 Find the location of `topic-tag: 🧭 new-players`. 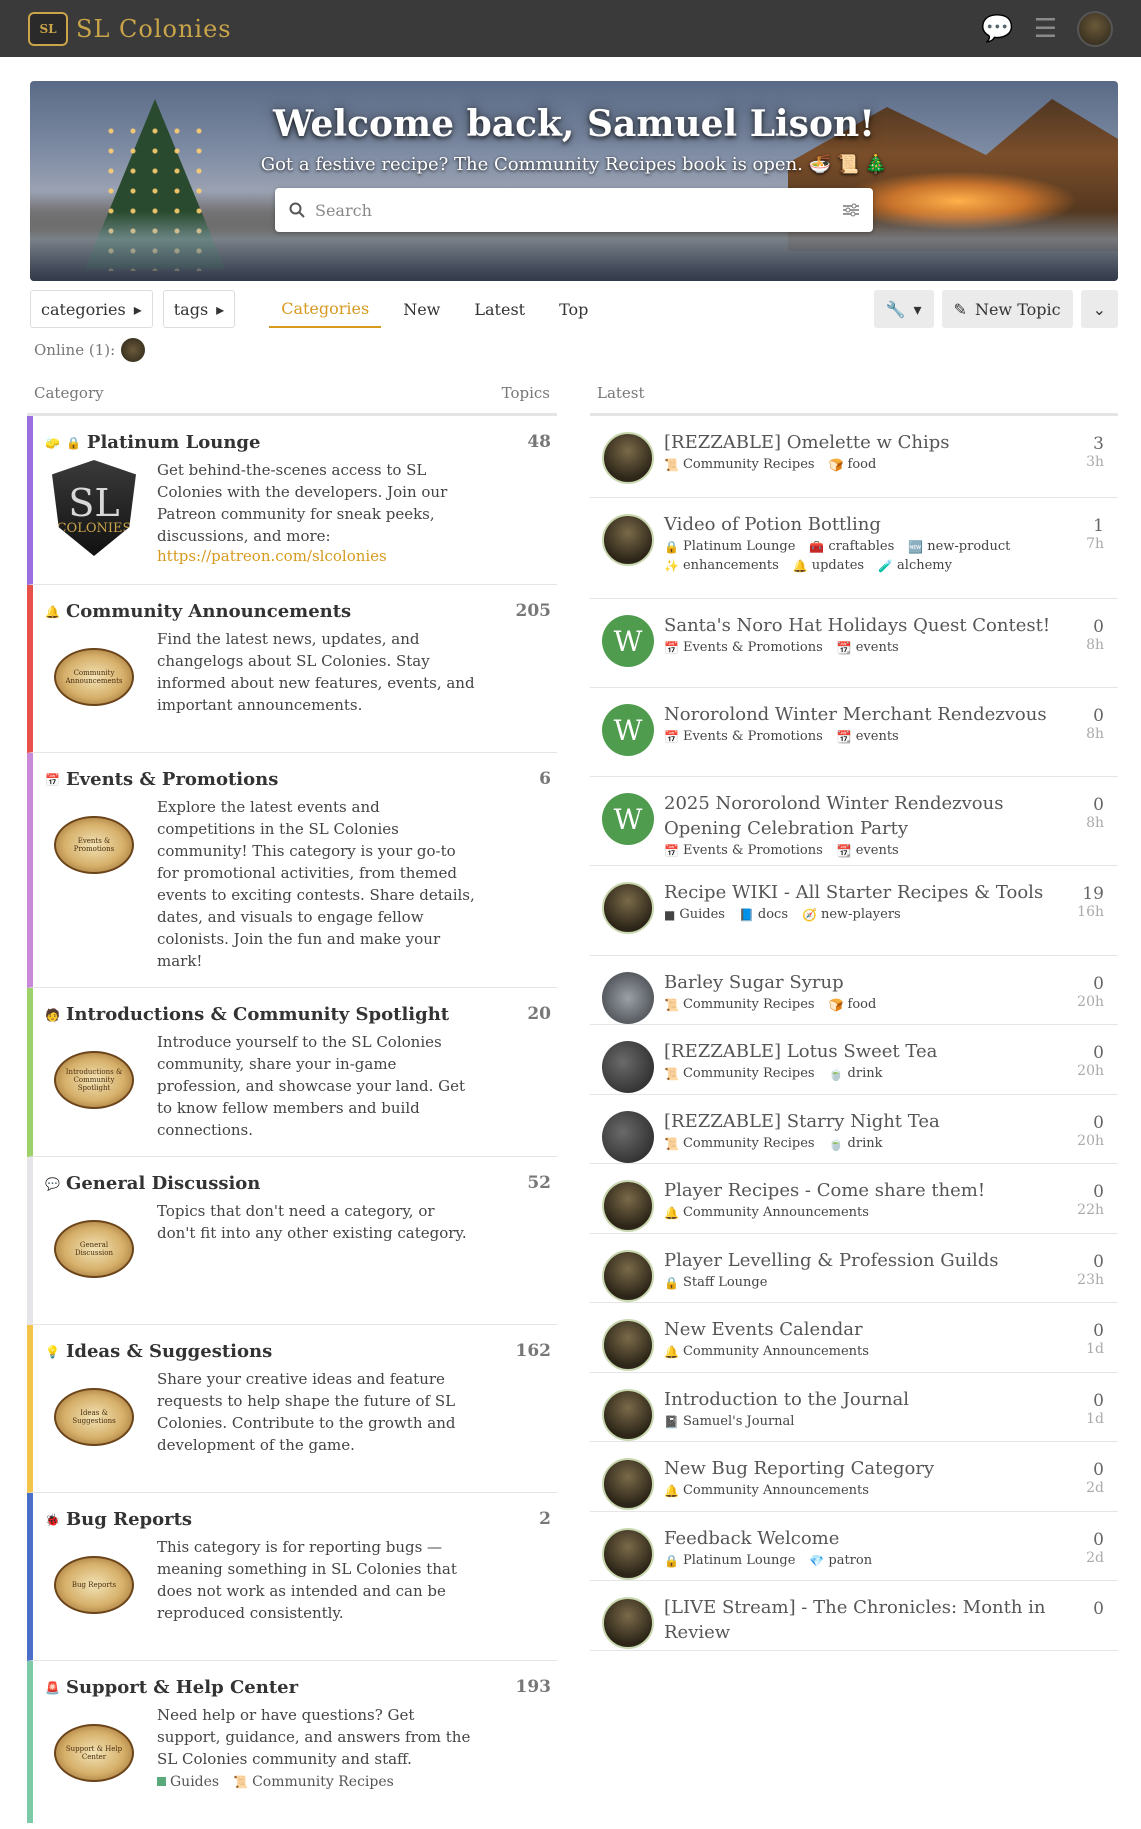

topic-tag: 🧭 new-players is located at coordinates (851, 914).